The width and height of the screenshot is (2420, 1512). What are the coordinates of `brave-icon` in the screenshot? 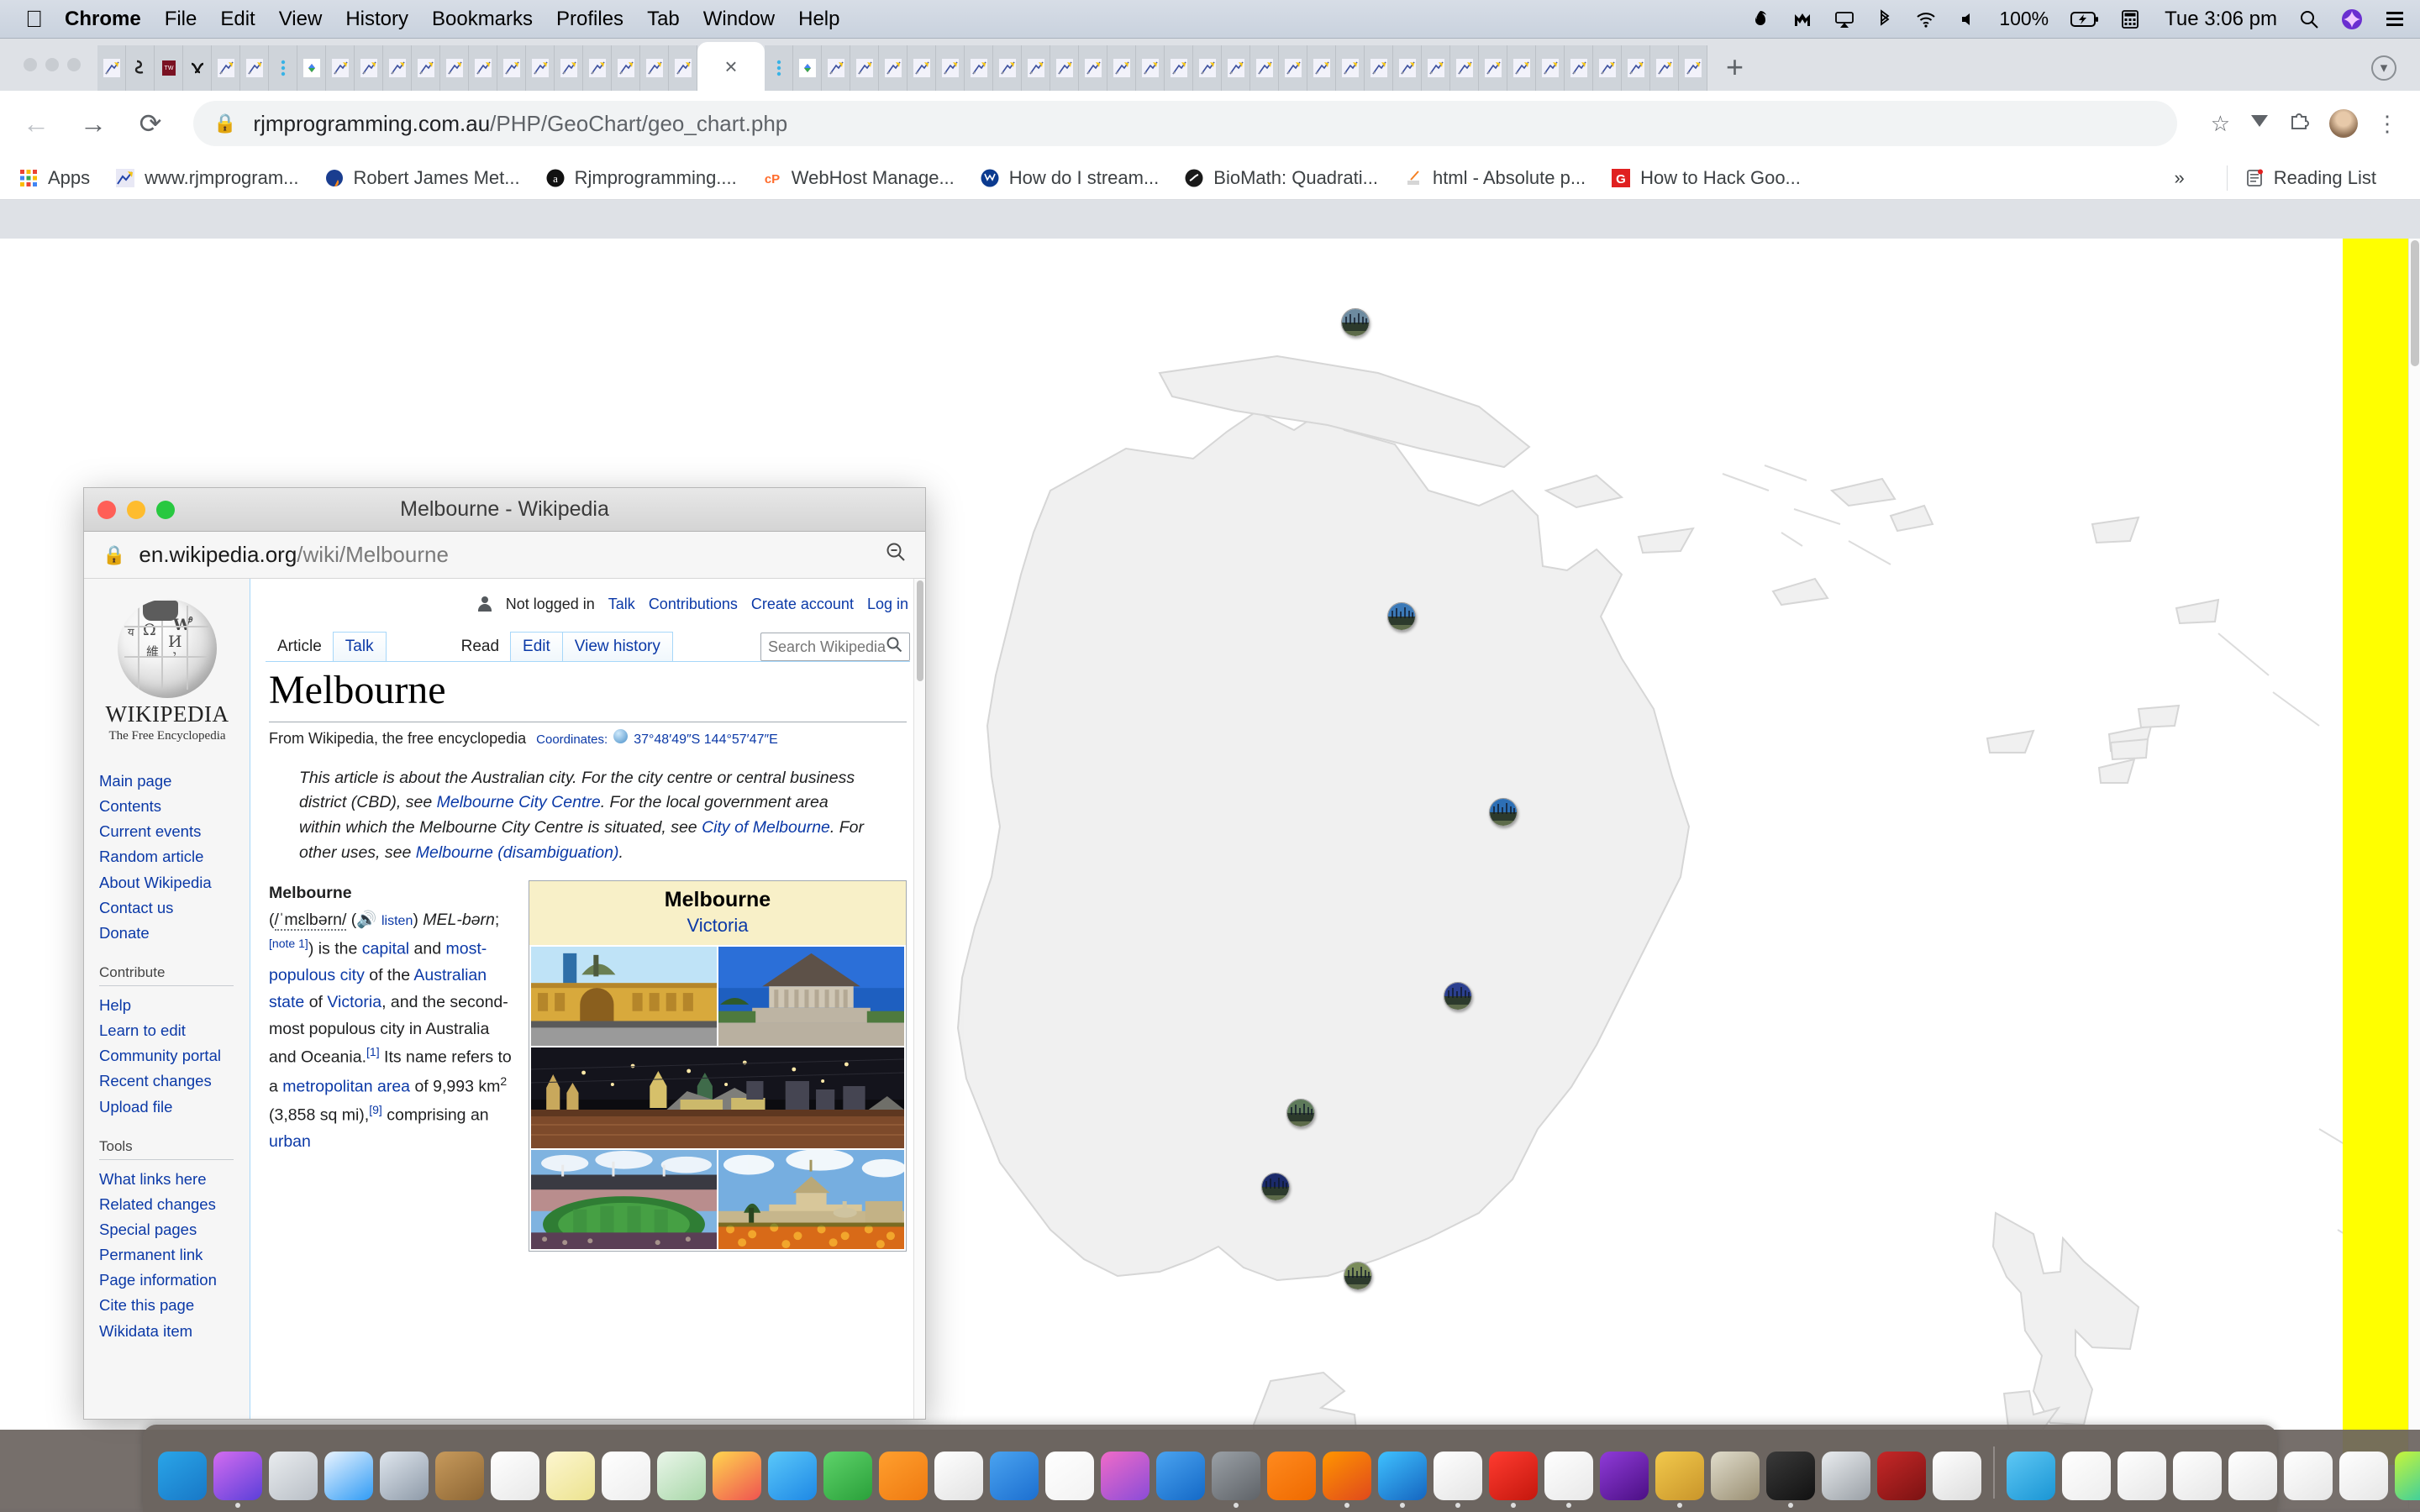 It's located at (1568, 1480).